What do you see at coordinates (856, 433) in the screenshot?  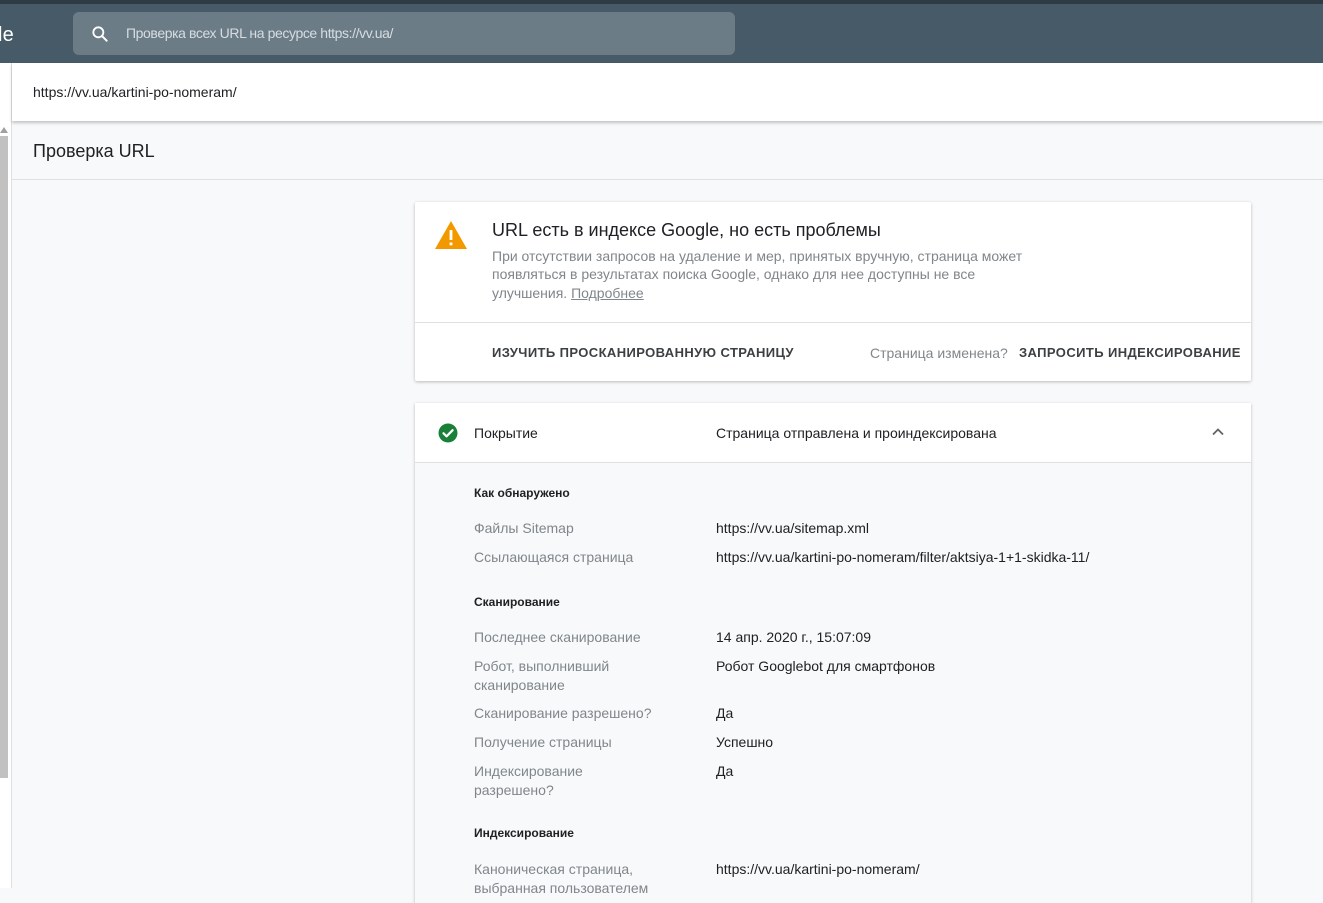 I see `coverage-value: Страница отправлена и проиндексирована` at bounding box center [856, 433].